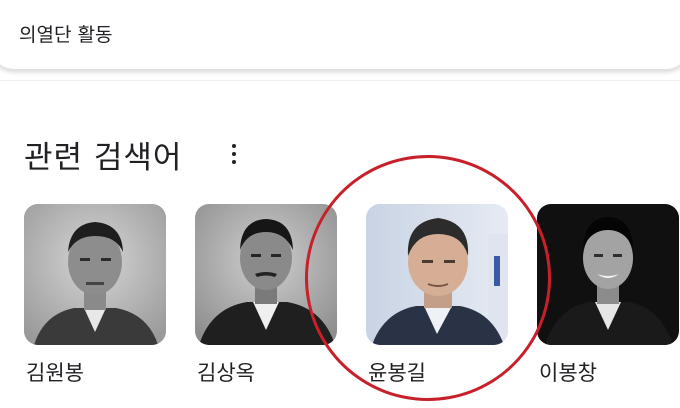 The image size is (680, 408). I want to click on related-item-name: 김상옥, so click(226, 373).